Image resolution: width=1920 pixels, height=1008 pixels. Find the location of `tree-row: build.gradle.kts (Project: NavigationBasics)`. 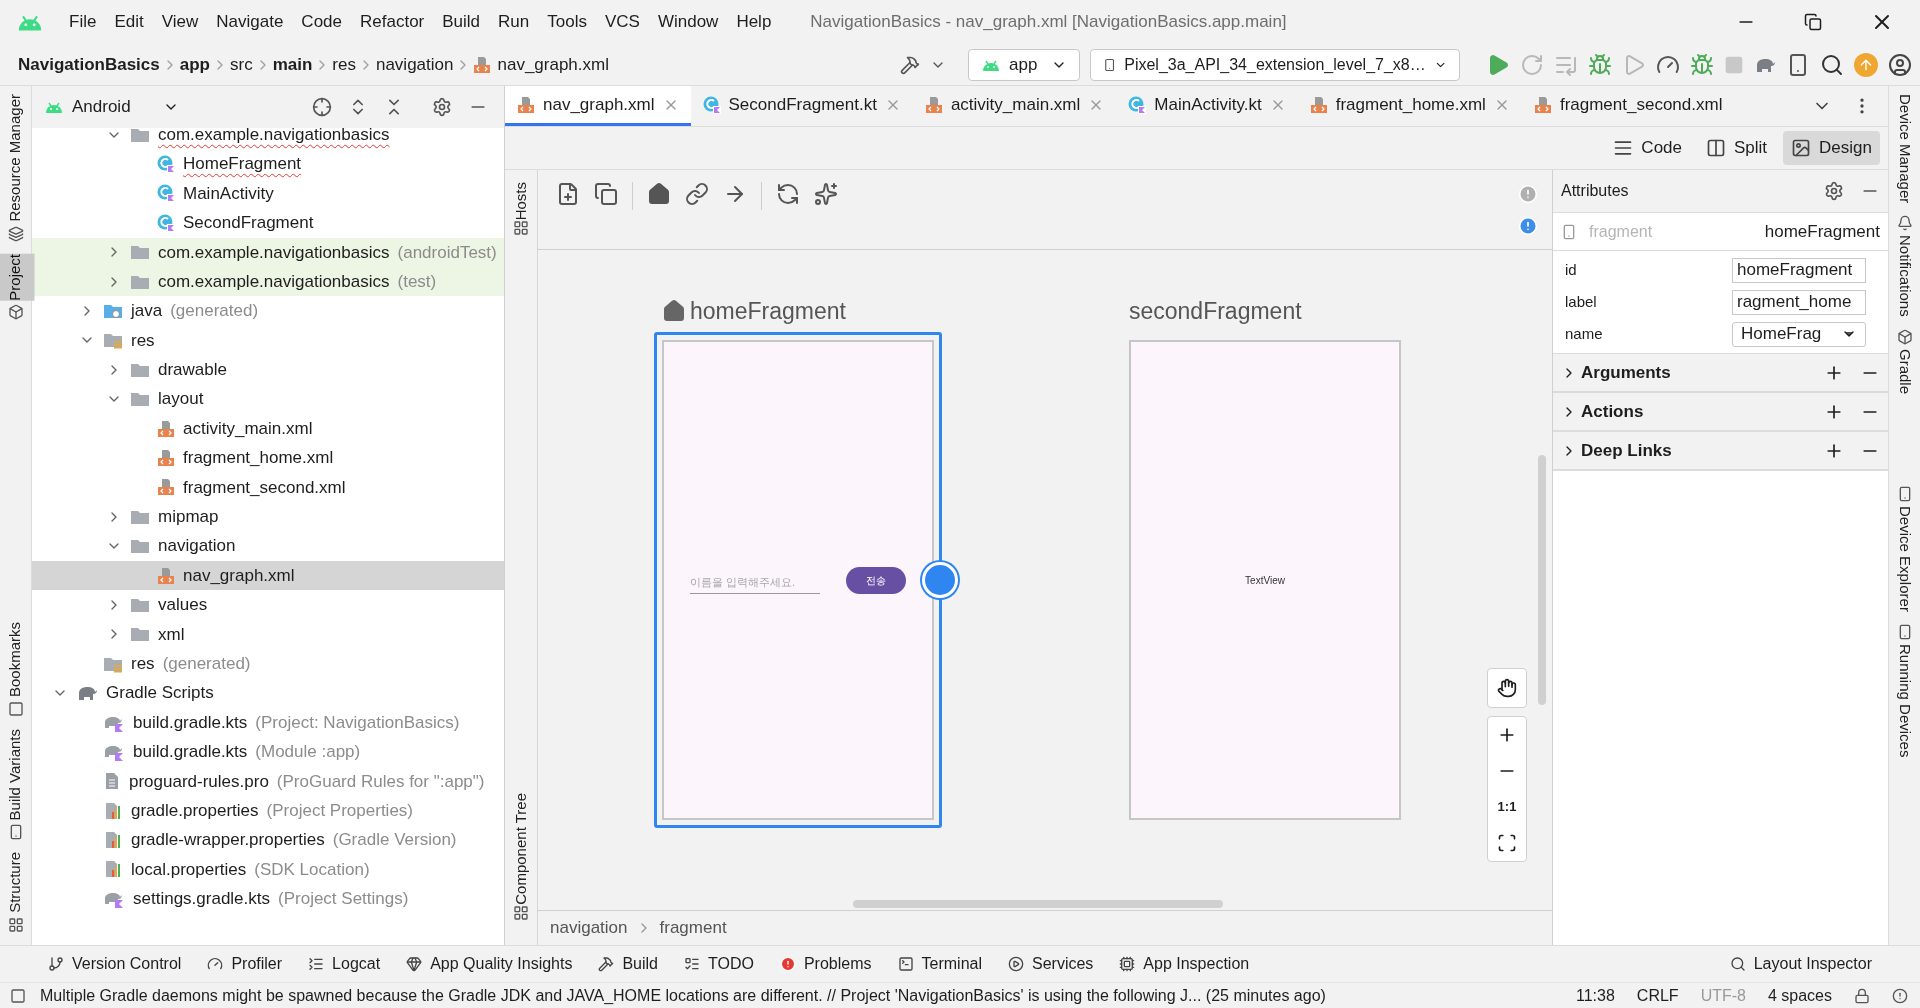

tree-row: build.gradle.kts (Project: NavigationBasics) is located at coordinates (268, 722).